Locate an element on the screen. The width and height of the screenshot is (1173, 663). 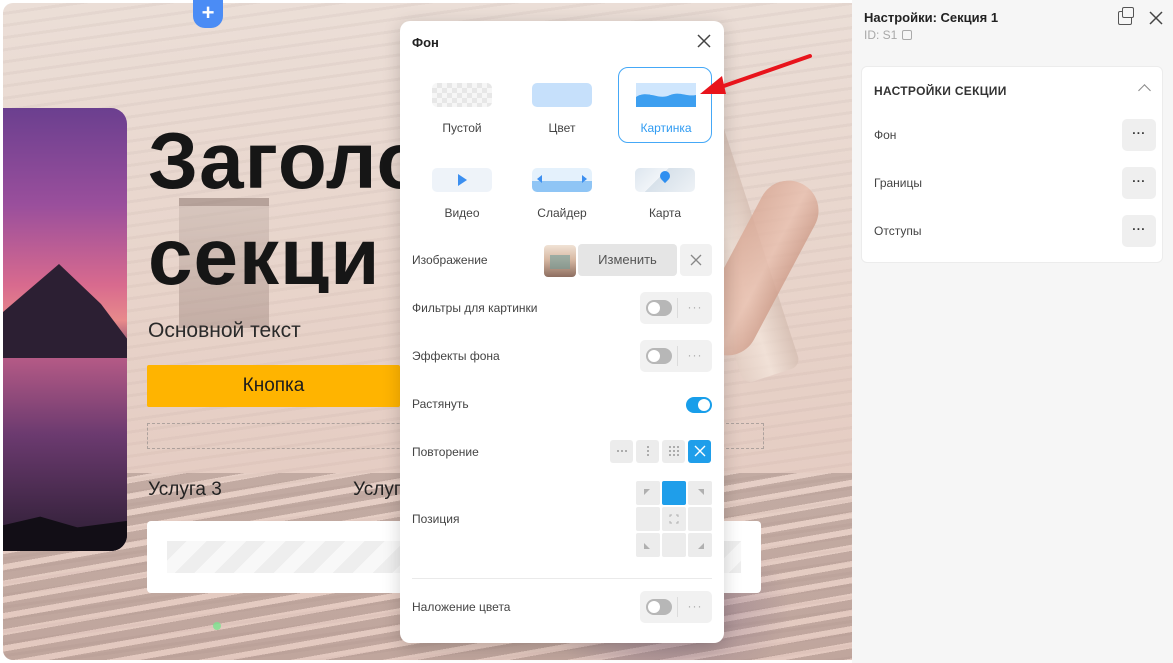
vertical-dots-icon is located at coordinates (647, 451).